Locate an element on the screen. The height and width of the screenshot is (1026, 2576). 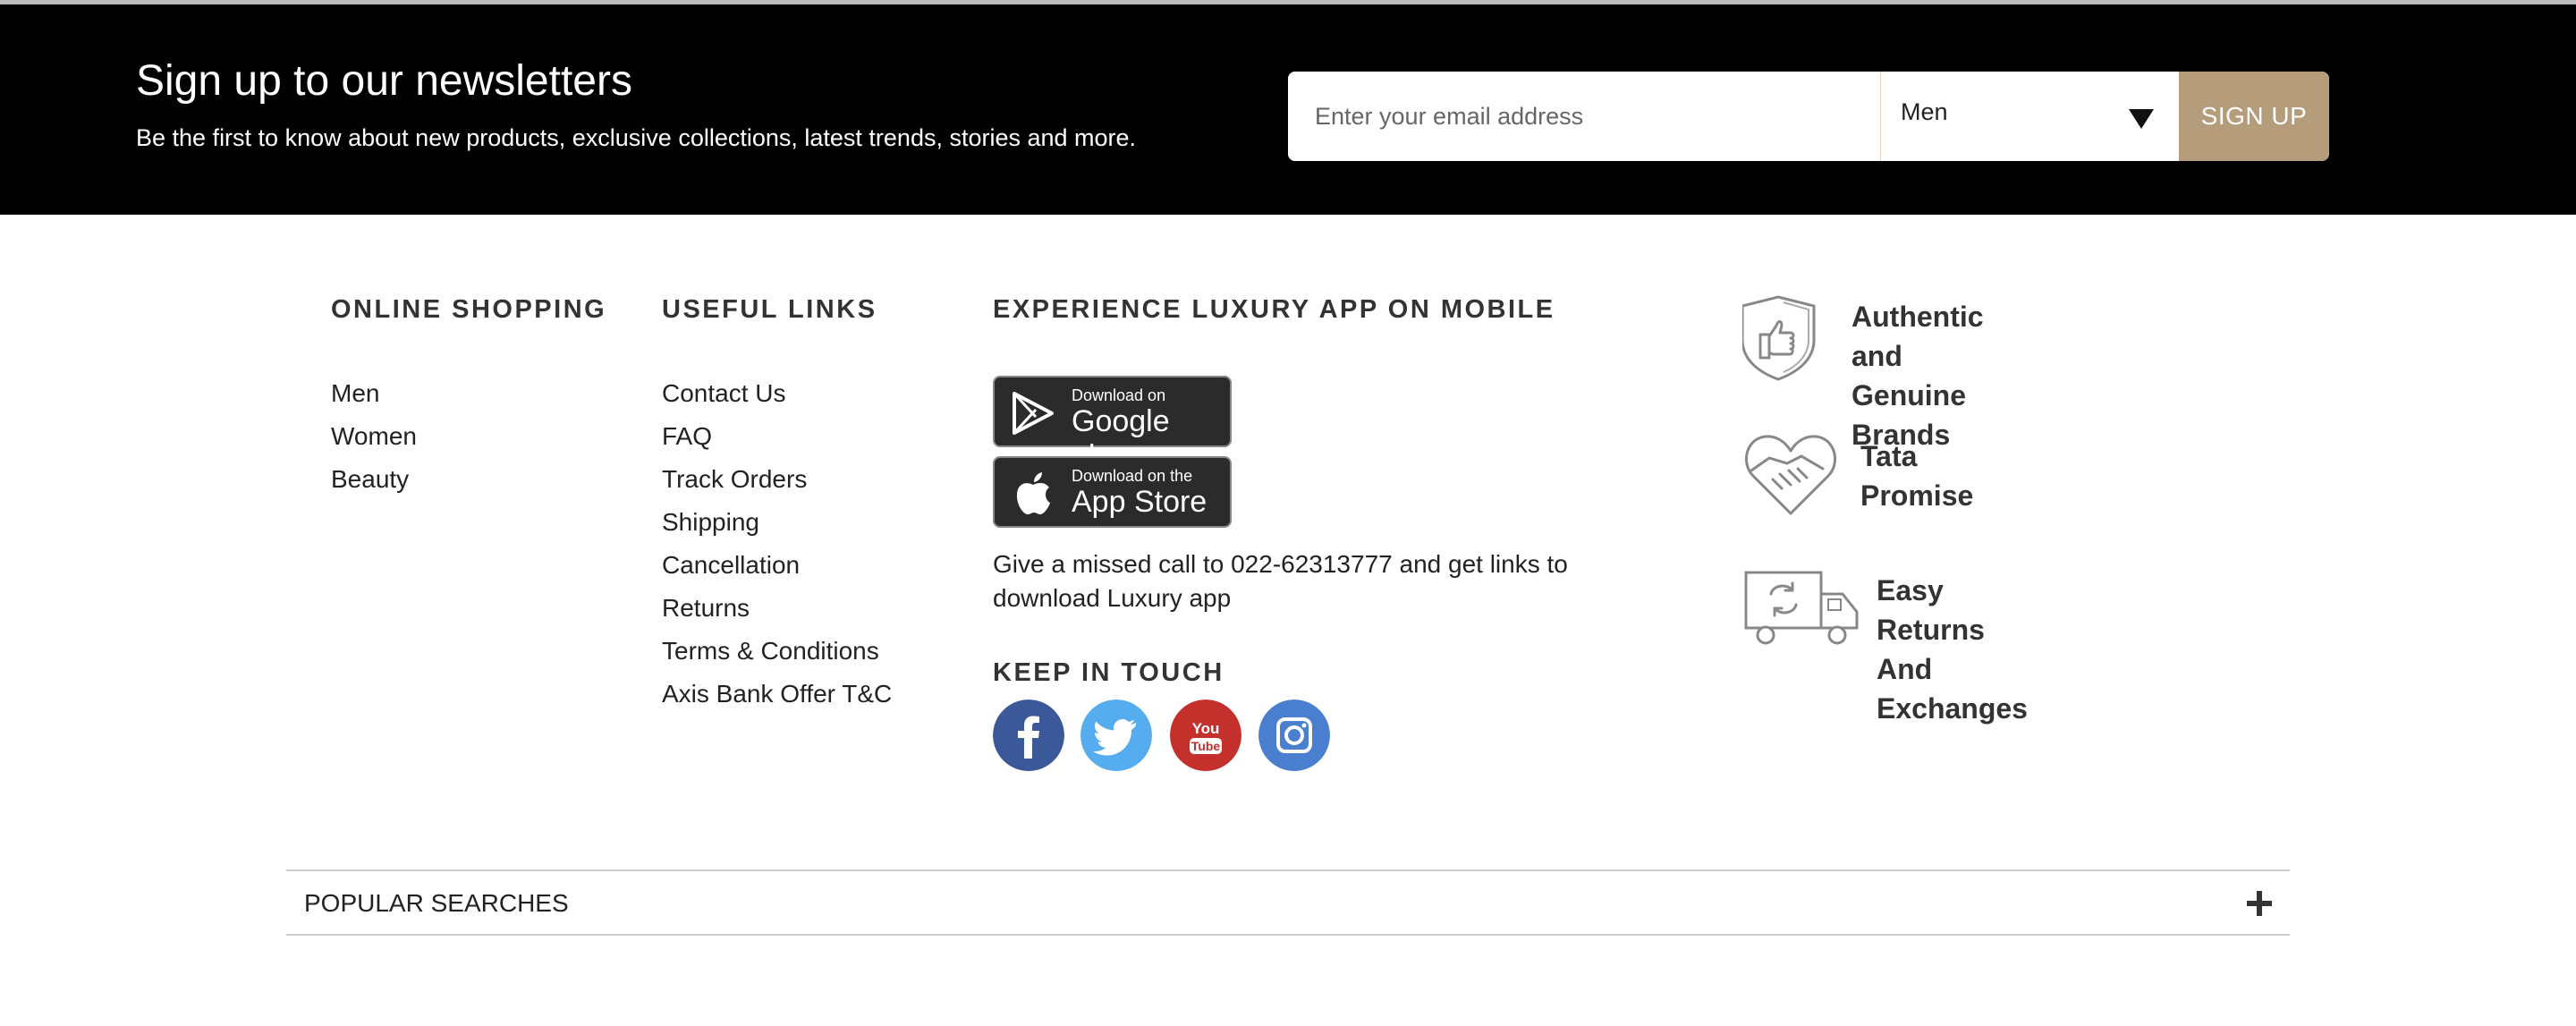
link-contact-us: Contact Us is located at coordinates (777, 397).